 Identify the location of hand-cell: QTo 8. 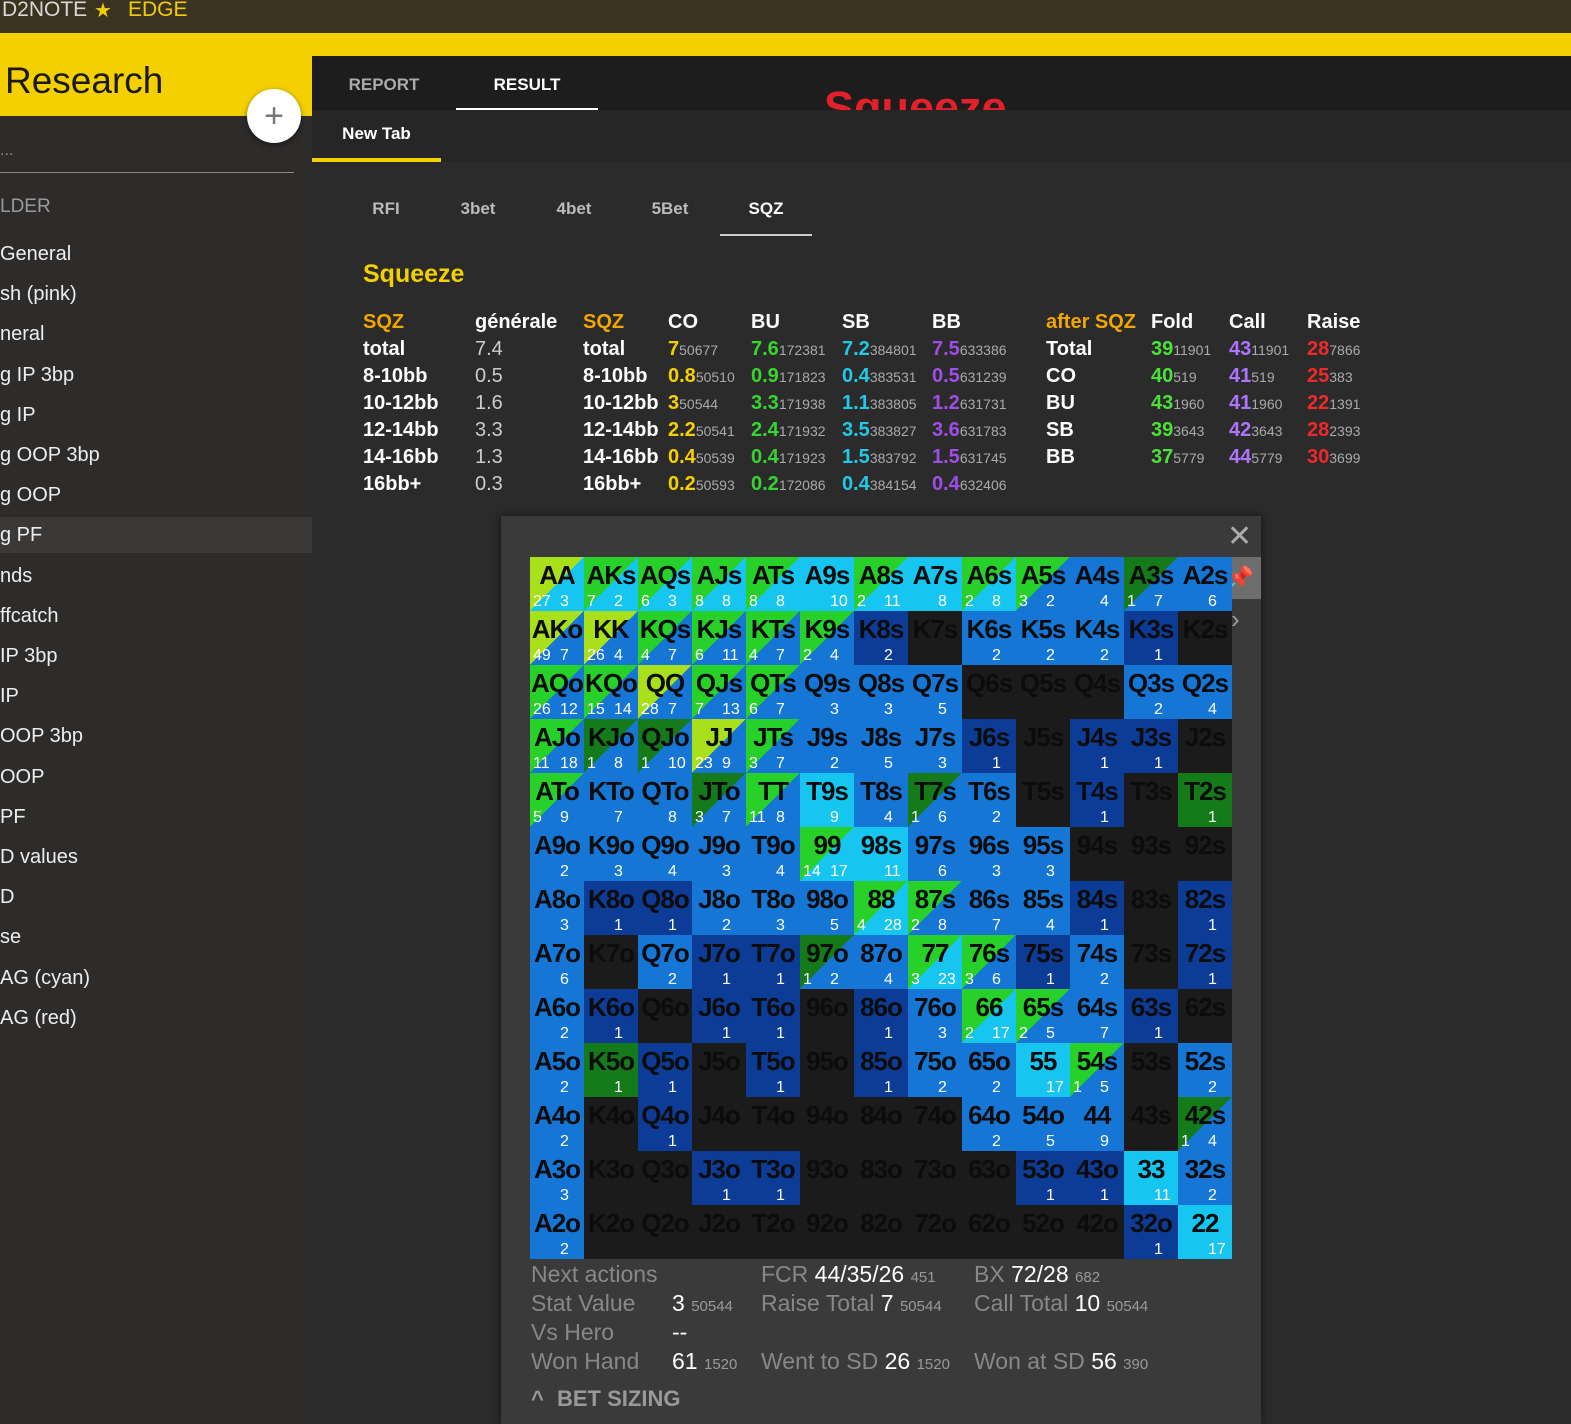
(665, 800).